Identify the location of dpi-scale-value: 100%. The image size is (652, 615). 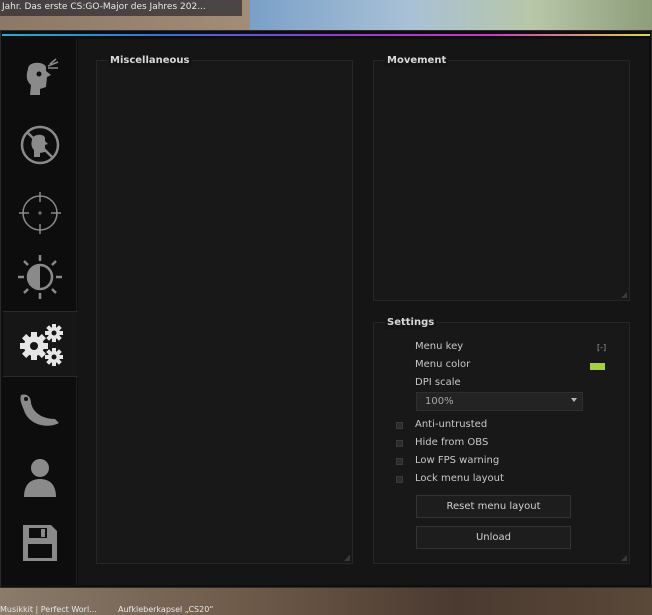
(439, 401).